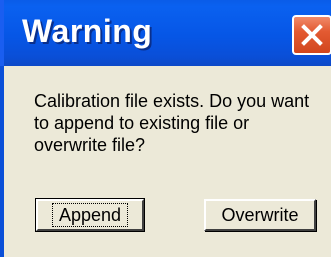 The width and height of the screenshot is (331, 257). I want to click on overwrite-button: Overwrite, so click(260, 215).